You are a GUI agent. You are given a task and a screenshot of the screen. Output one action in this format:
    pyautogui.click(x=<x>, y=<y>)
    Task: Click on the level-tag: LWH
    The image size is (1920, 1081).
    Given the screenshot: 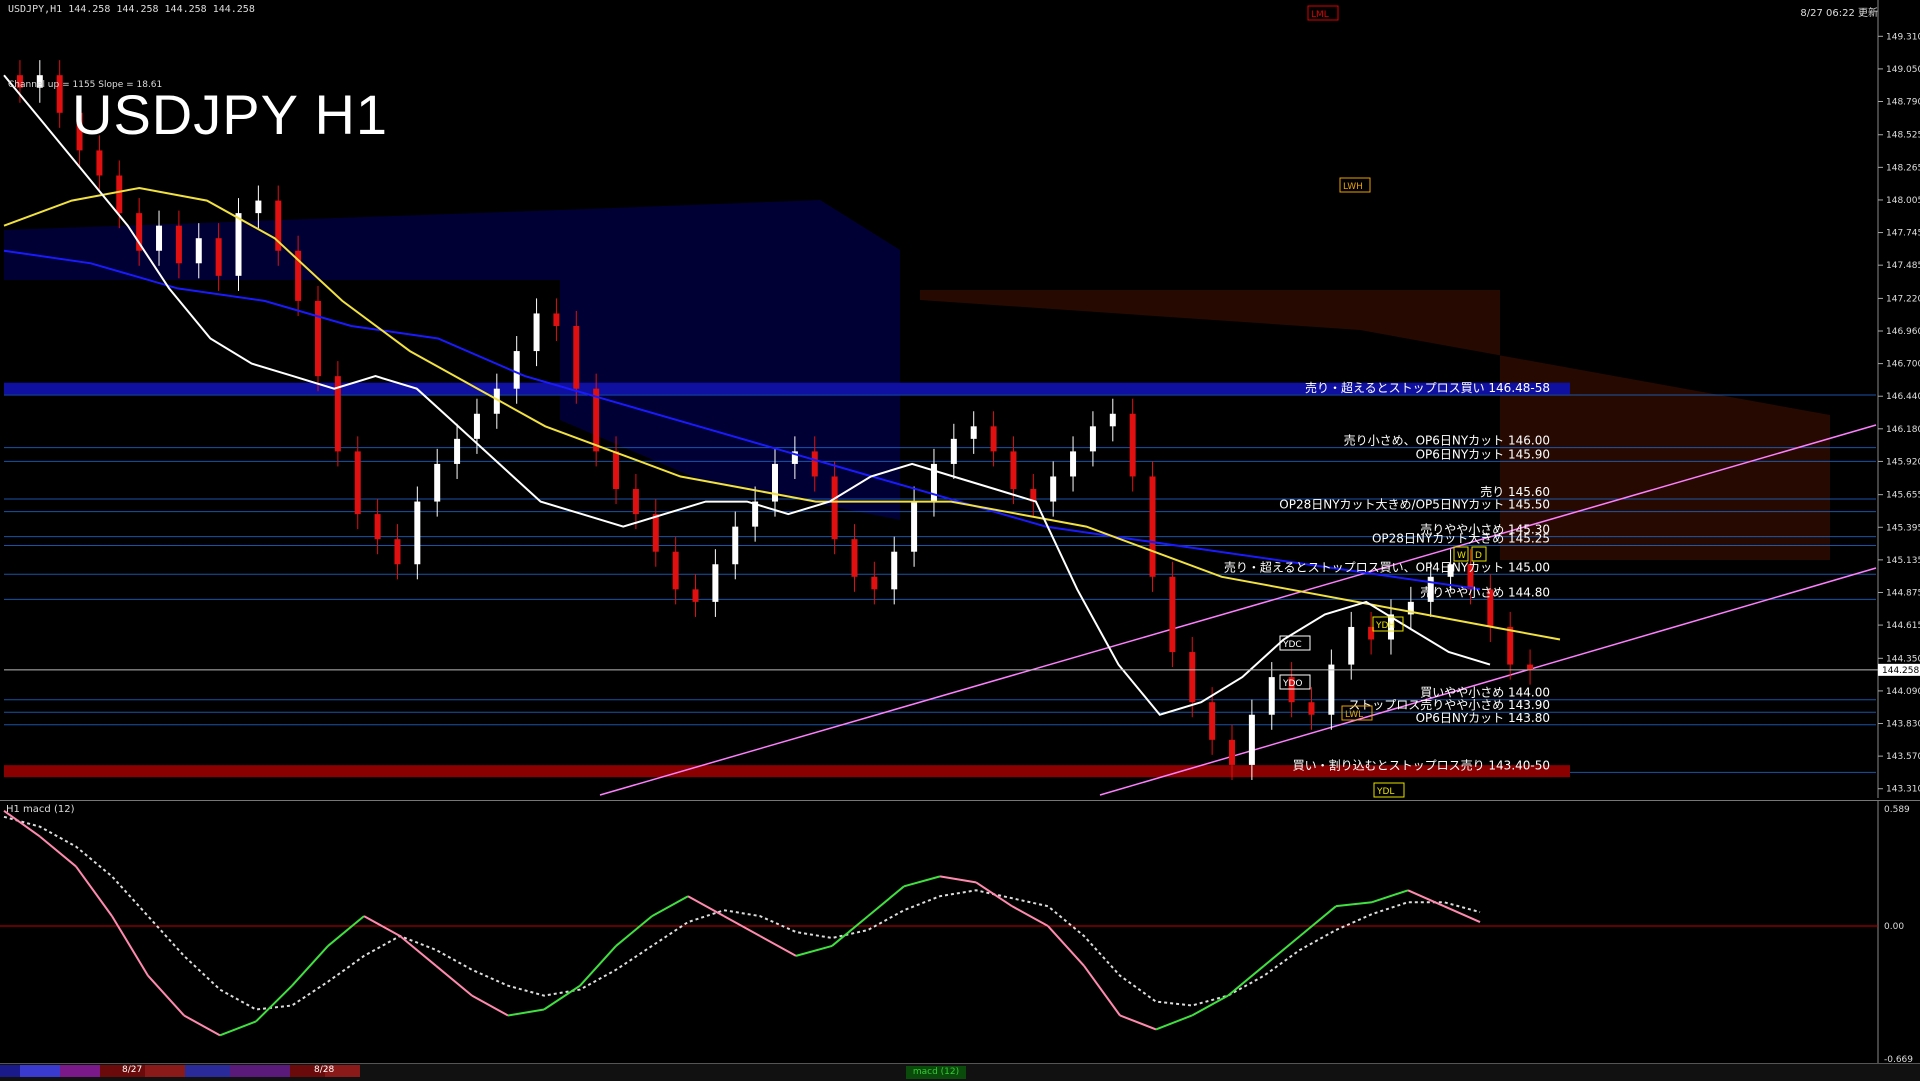 What is the action you would take?
    pyautogui.click(x=1353, y=187)
    